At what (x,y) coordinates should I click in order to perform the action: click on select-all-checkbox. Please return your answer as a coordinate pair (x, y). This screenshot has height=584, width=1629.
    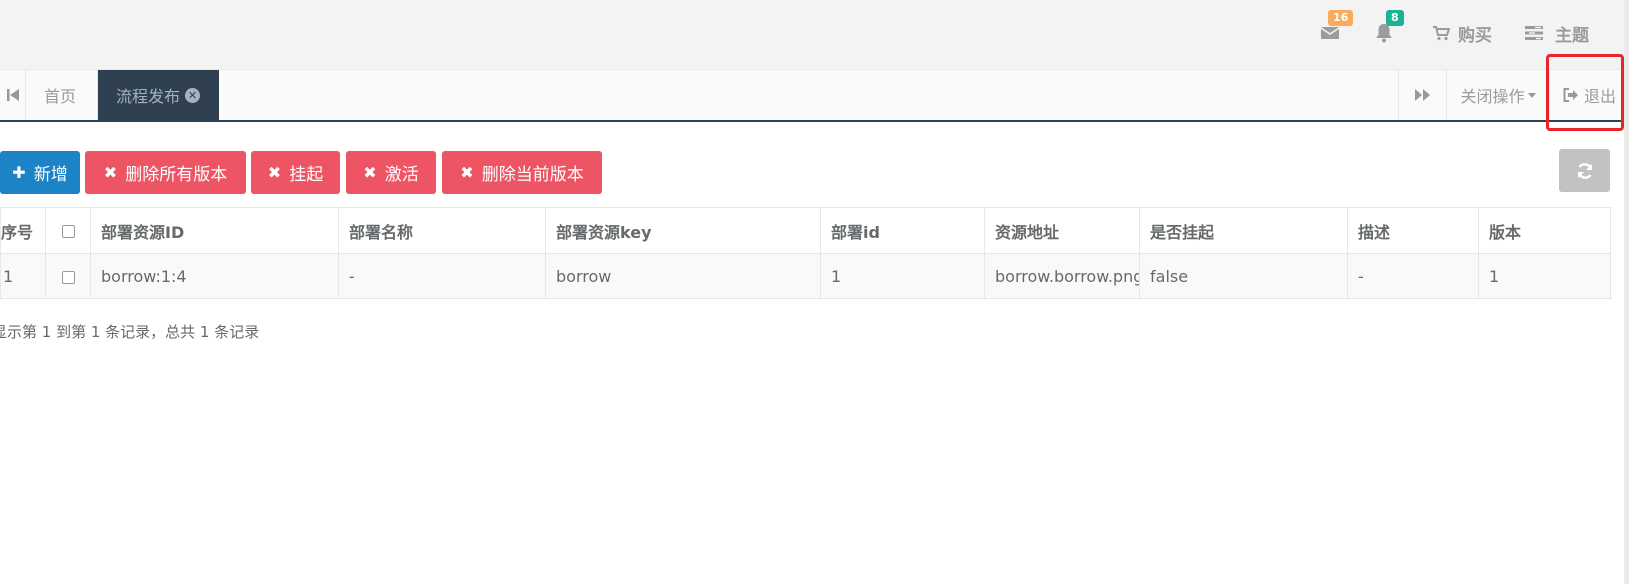
    Looking at the image, I should click on (68, 231).